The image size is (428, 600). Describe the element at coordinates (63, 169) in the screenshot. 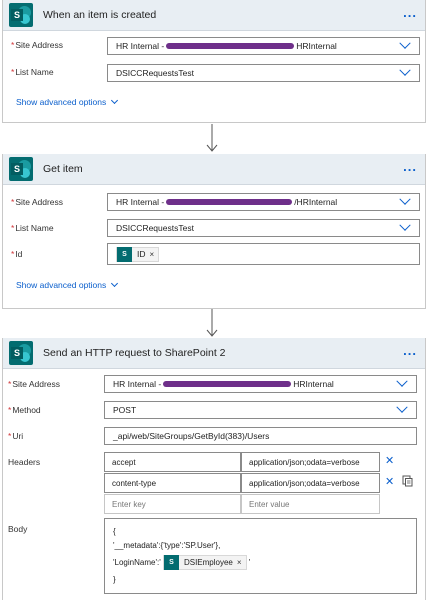

I see `card-title: Get item` at that location.